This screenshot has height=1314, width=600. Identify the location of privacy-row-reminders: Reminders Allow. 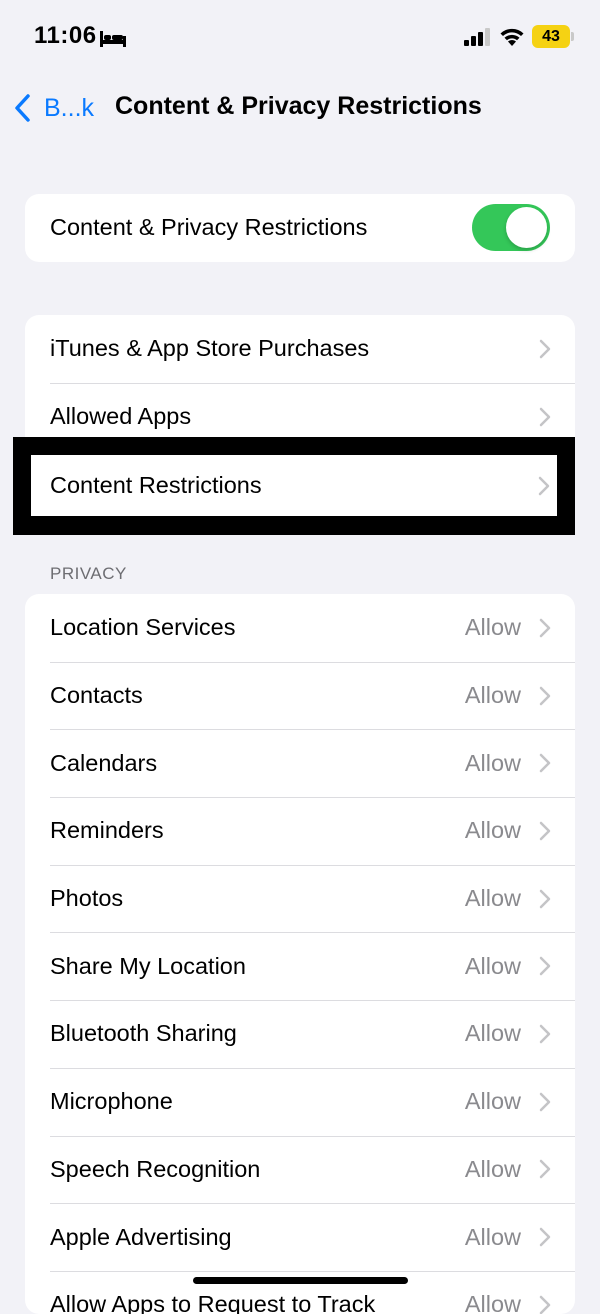
(300, 831).